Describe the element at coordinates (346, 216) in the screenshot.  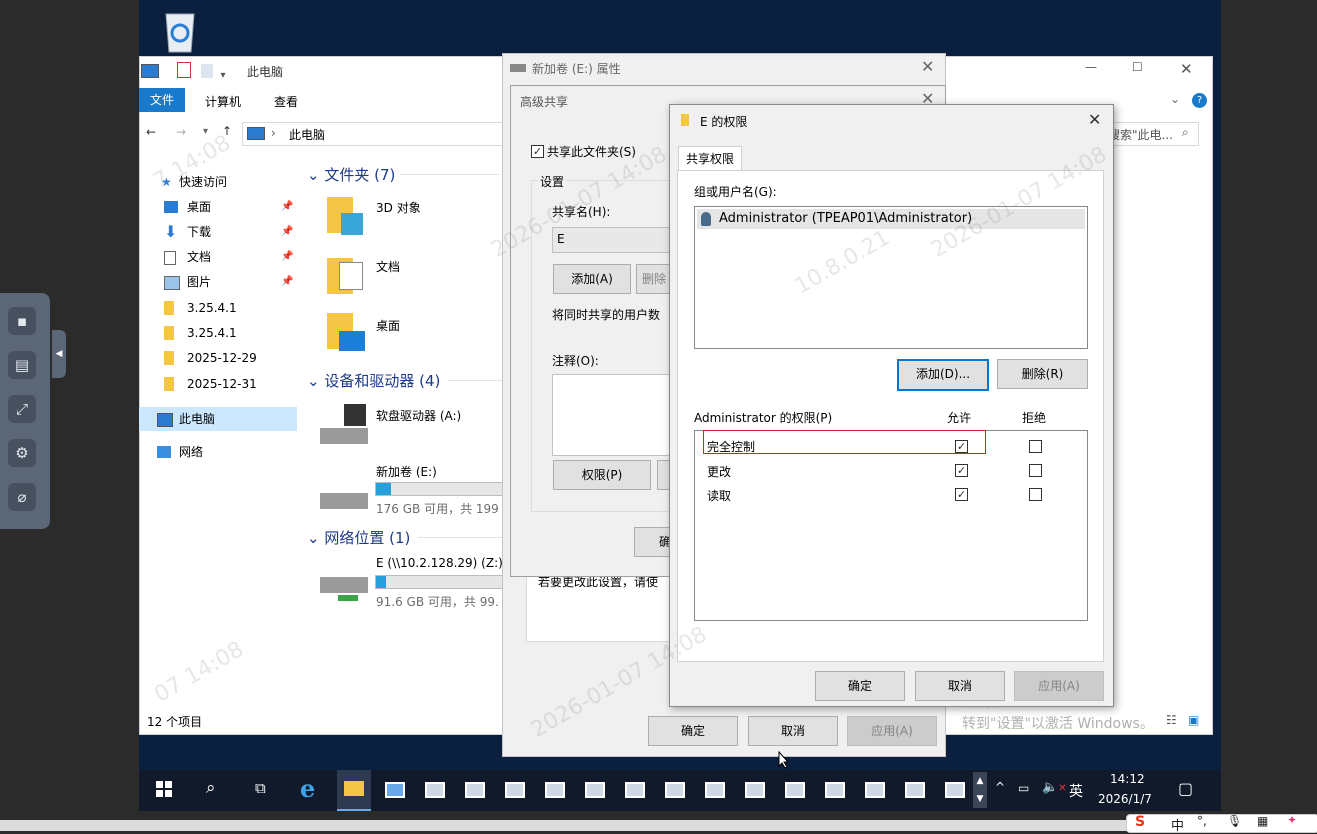
I see `3d-objects-folder-icon` at that location.